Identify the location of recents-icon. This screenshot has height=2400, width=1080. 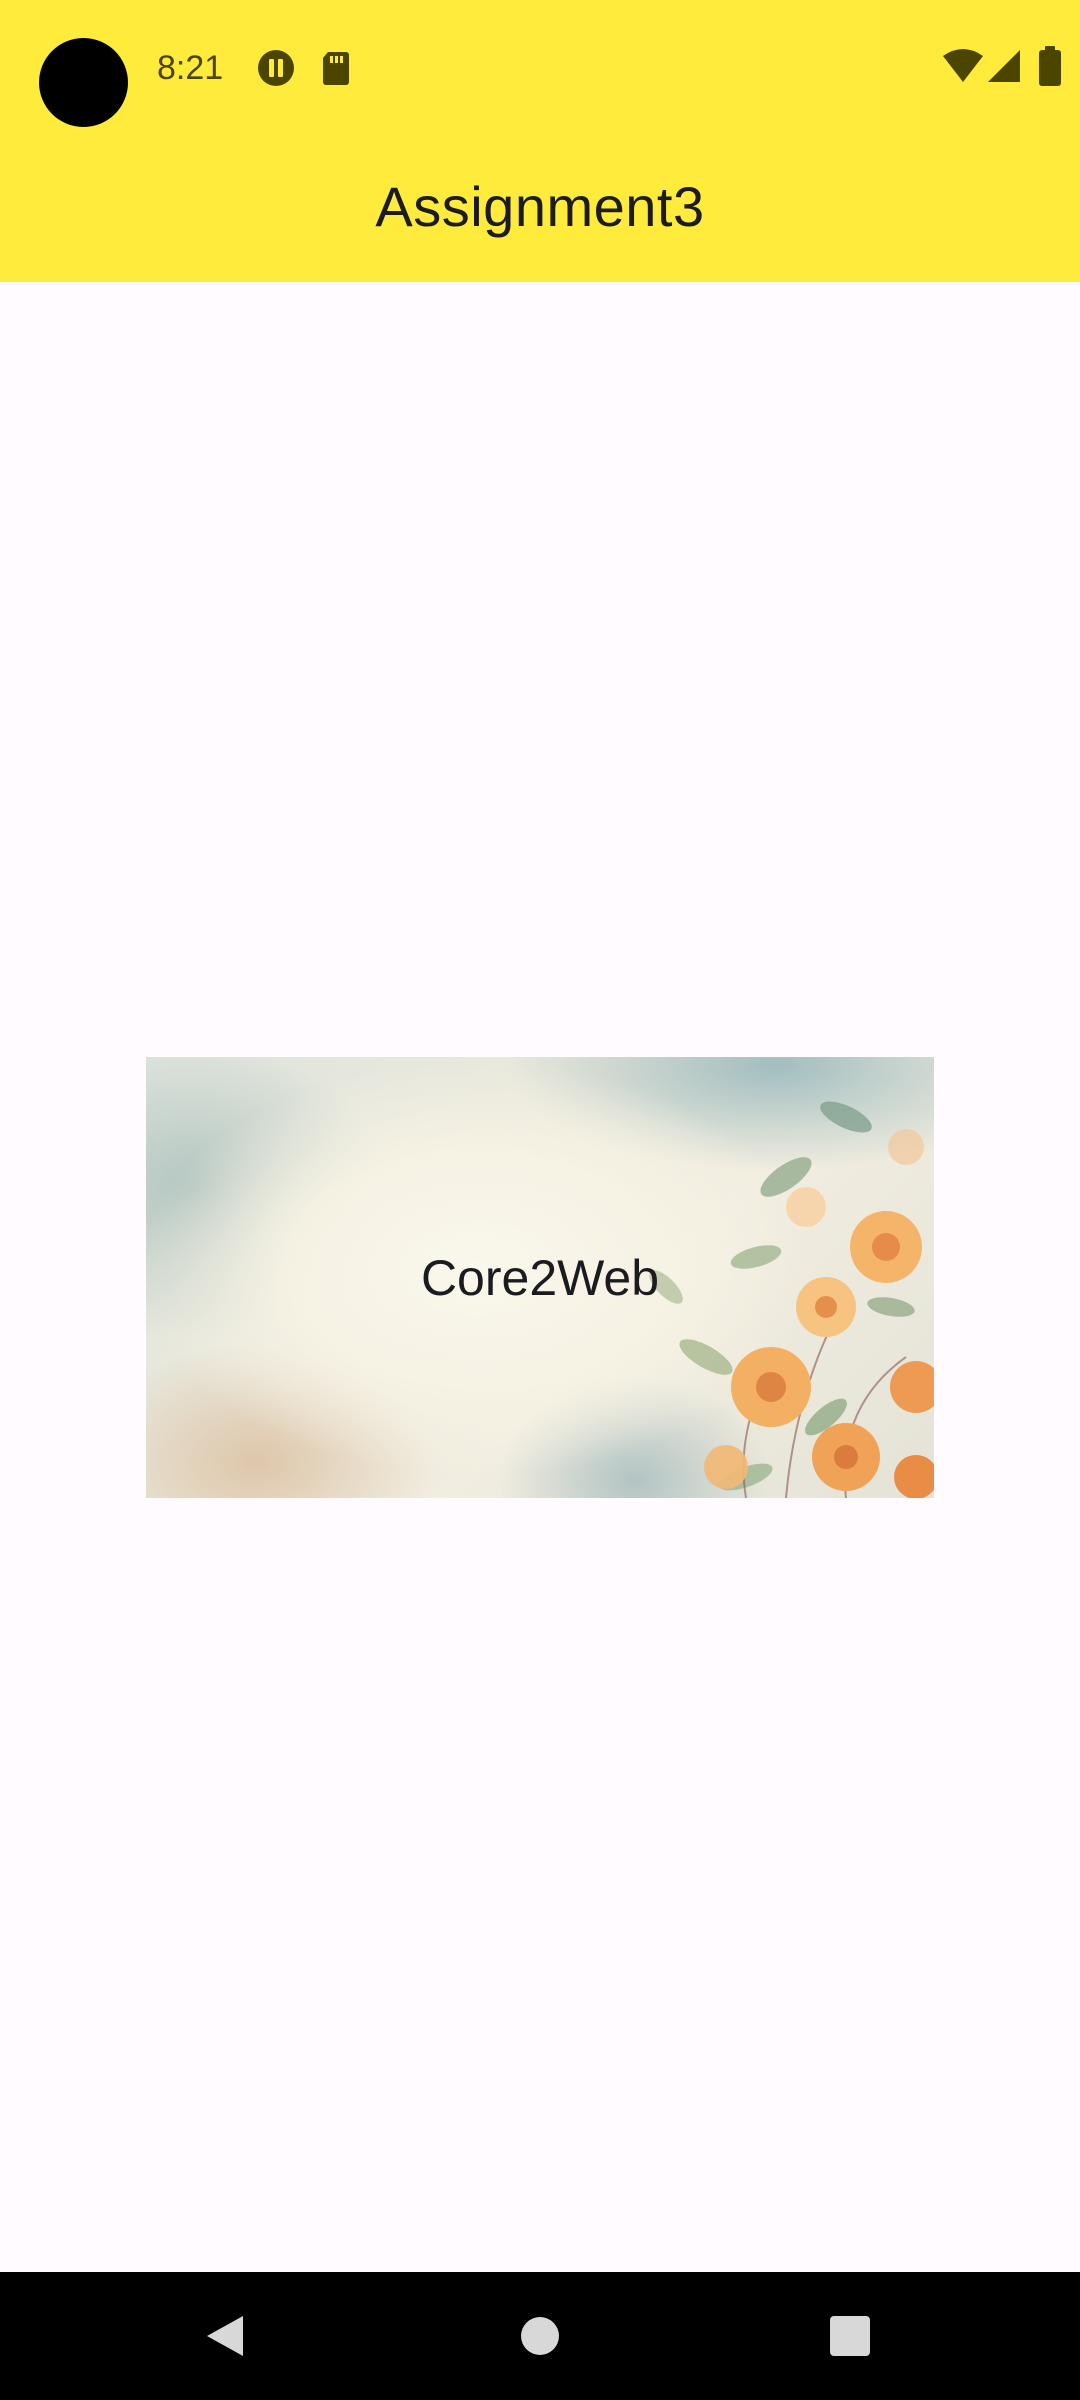
(850, 2336).